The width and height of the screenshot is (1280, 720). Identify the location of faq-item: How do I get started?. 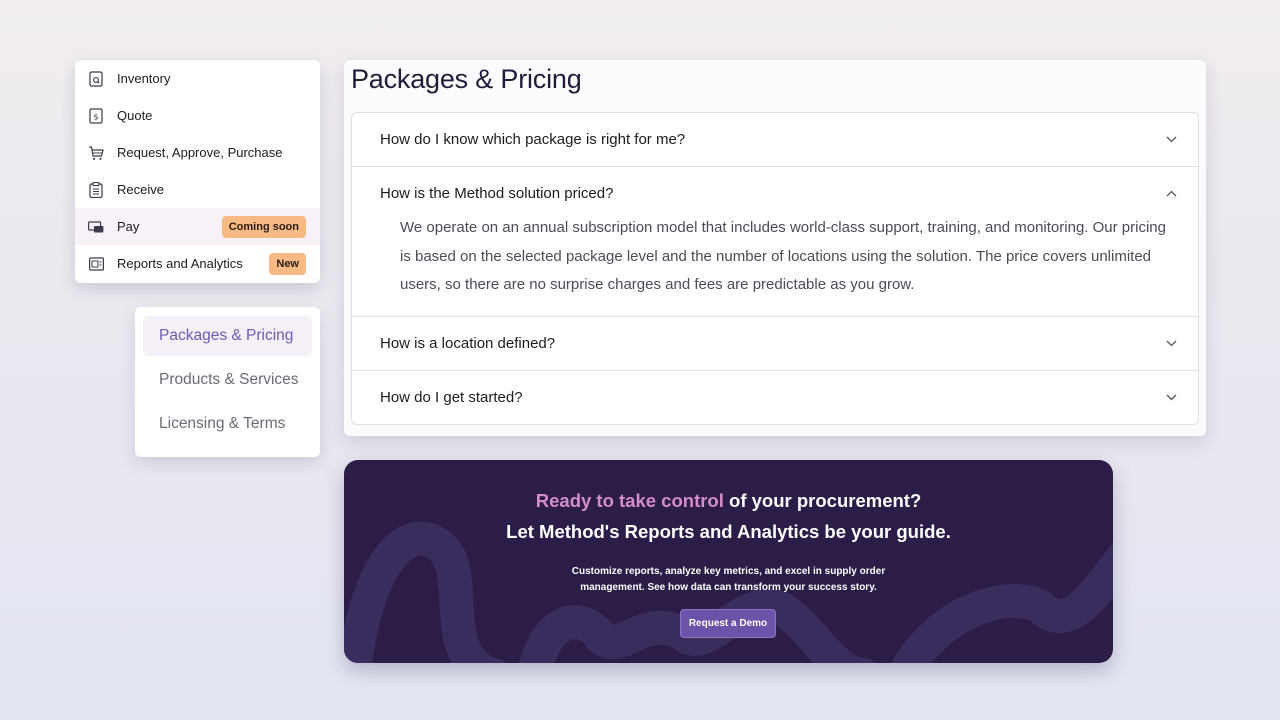
(775, 397).